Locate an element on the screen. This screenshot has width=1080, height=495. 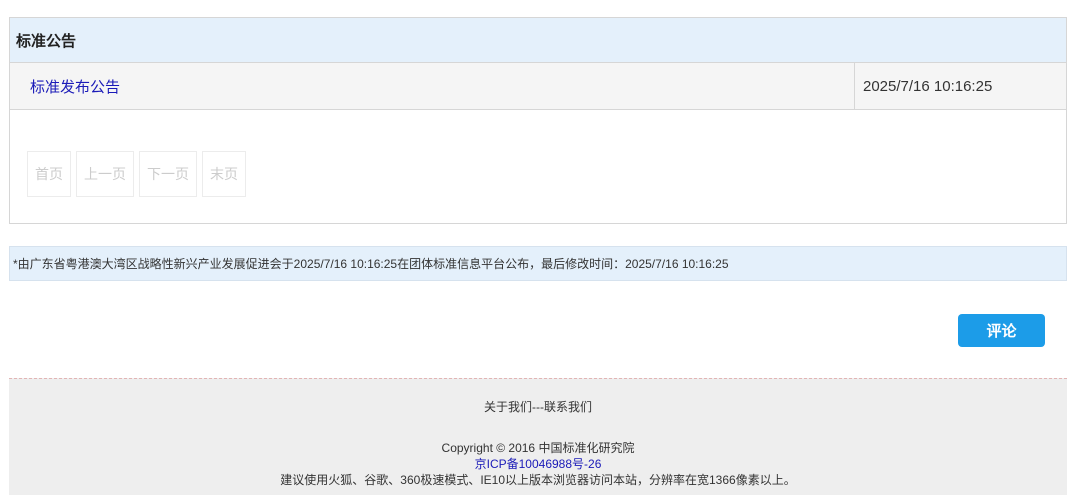
notice-time: 2025/7/16 10:16:25 is located at coordinates (928, 86).